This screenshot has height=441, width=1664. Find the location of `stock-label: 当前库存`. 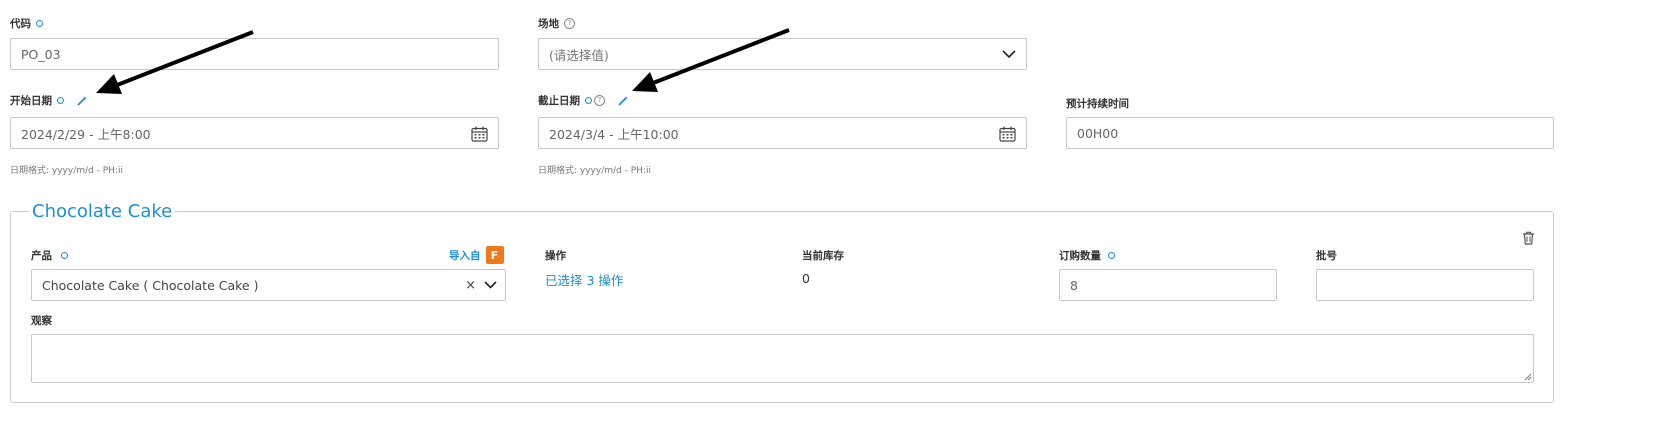

stock-label: 当前库存 is located at coordinates (823, 255).